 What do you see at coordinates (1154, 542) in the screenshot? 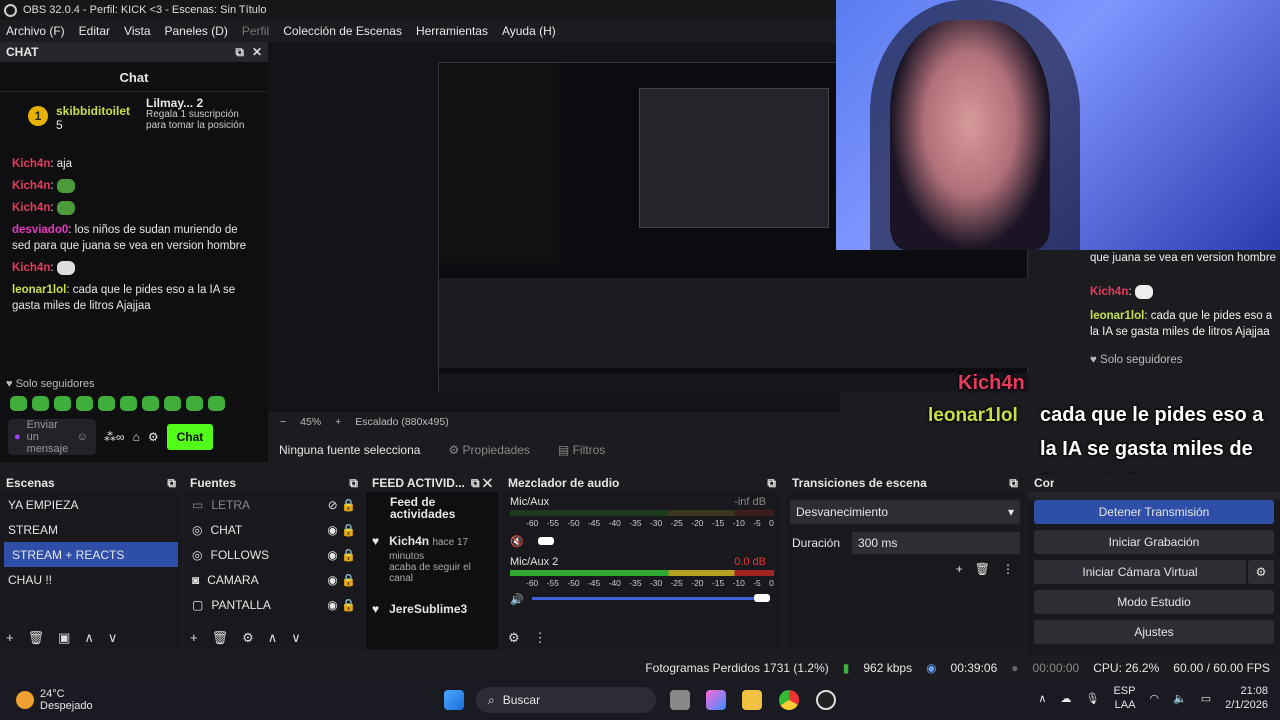
I see `start-recording-button: Iniciar Grabación` at bounding box center [1154, 542].